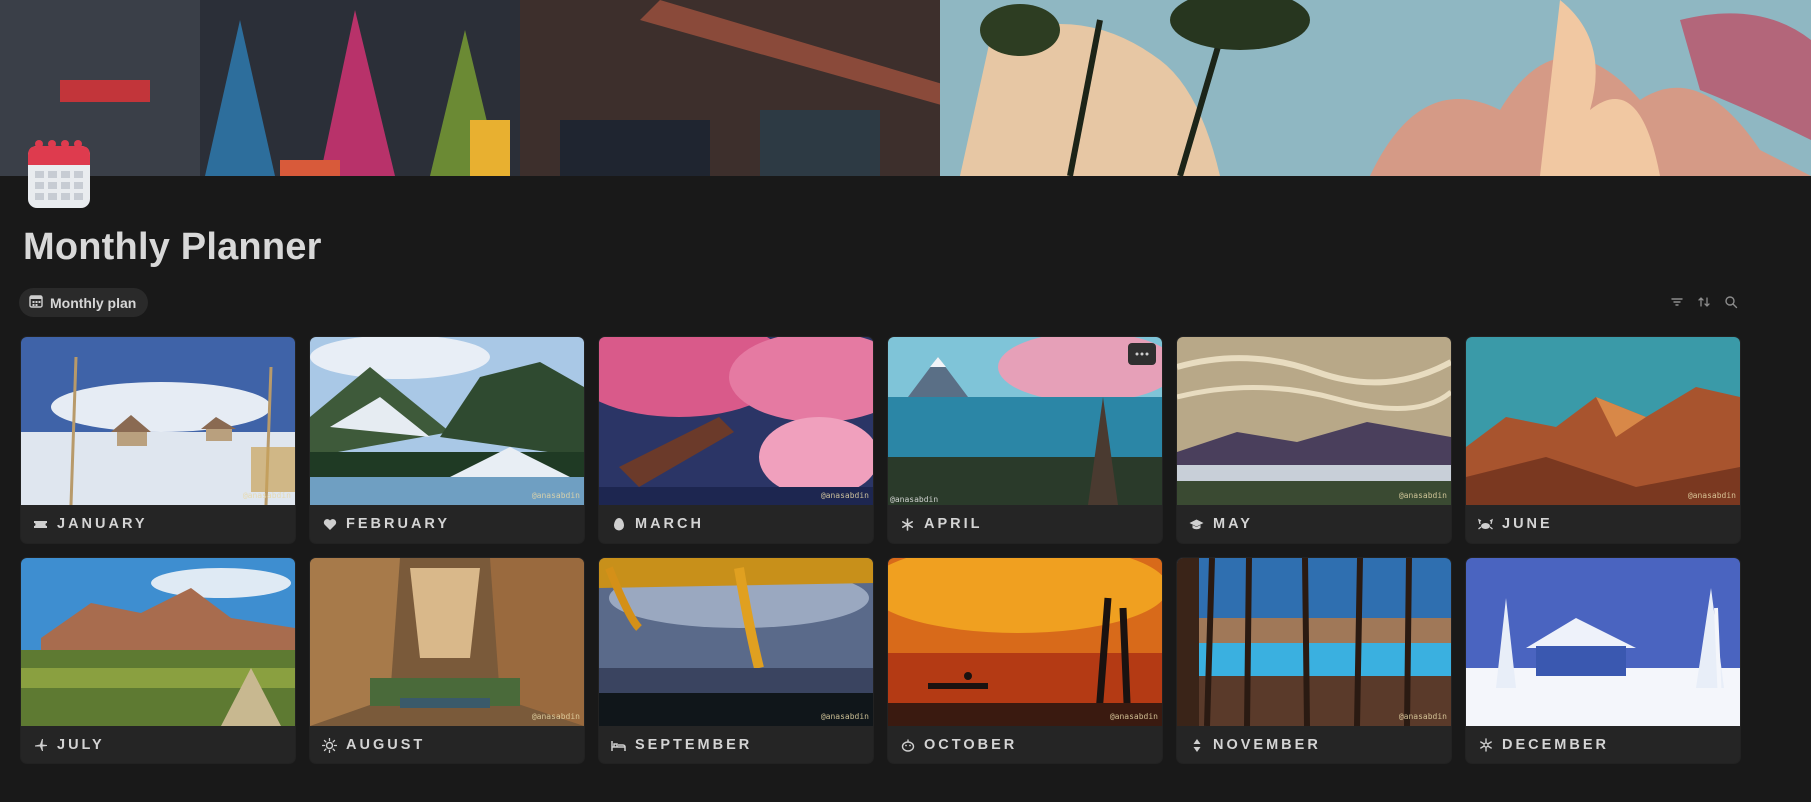 Image resolution: width=1811 pixels, height=802 pixels. I want to click on bed-icon, so click(618, 745).